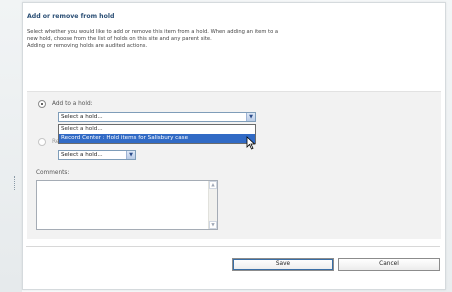 Image resolution: width=452 pixels, height=292 pixels. What do you see at coordinates (42, 142) in the screenshot?
I see `remove-from-hold-radio` at bounding box center [42, 142].